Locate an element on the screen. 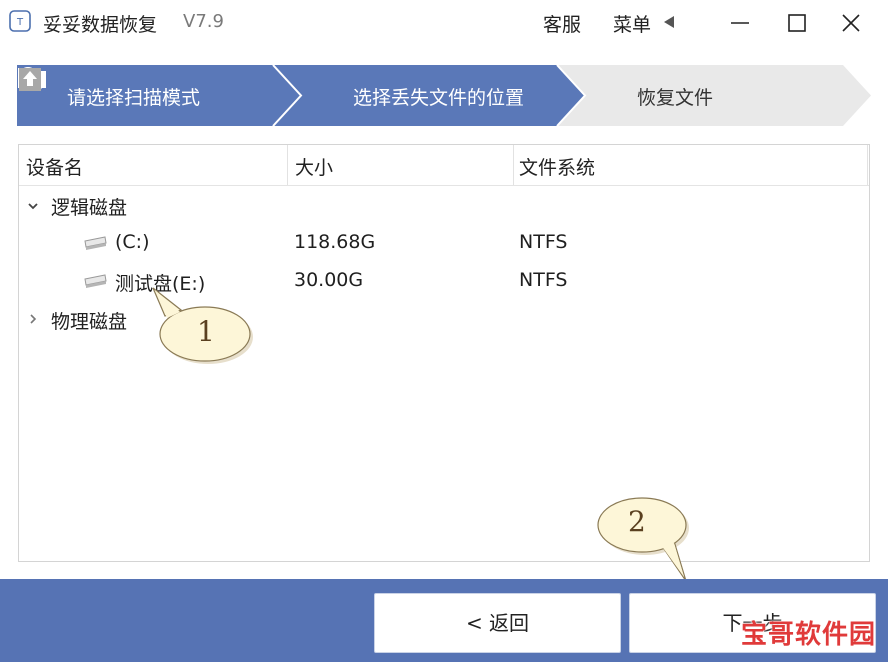 The image size is (888, 662). maximize-button is located at coordinates (797, 23).